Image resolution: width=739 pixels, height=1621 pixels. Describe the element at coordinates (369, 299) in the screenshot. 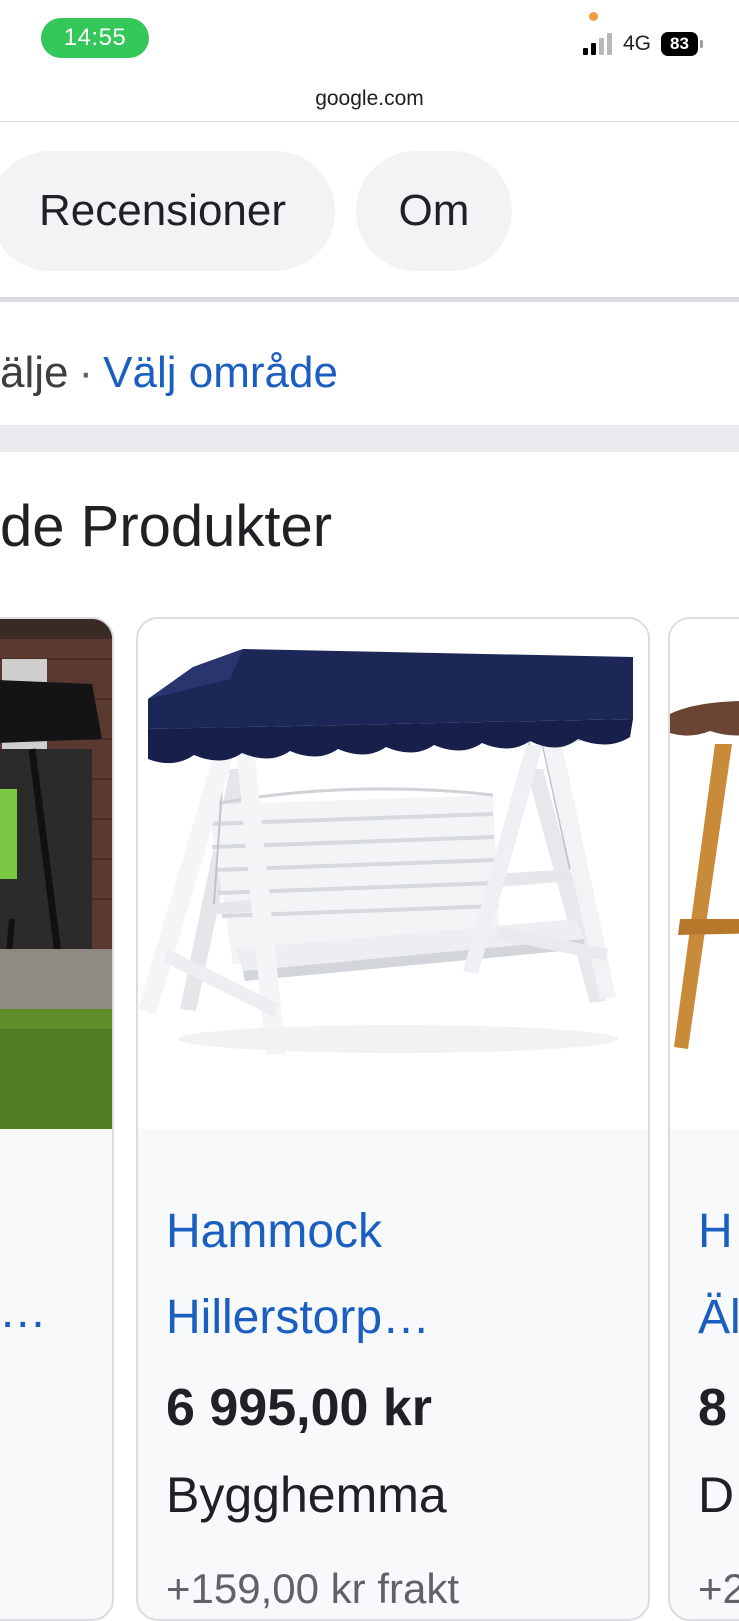

I see `divider` at that location.